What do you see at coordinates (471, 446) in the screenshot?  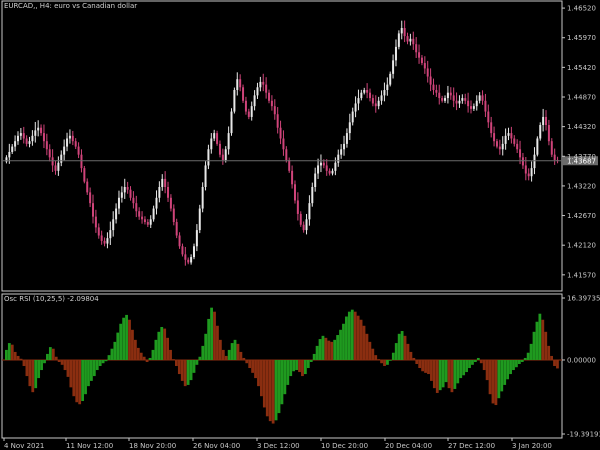 I see `time-axis-label: 27 Dec 12:00` at bounding box center [471, 446].